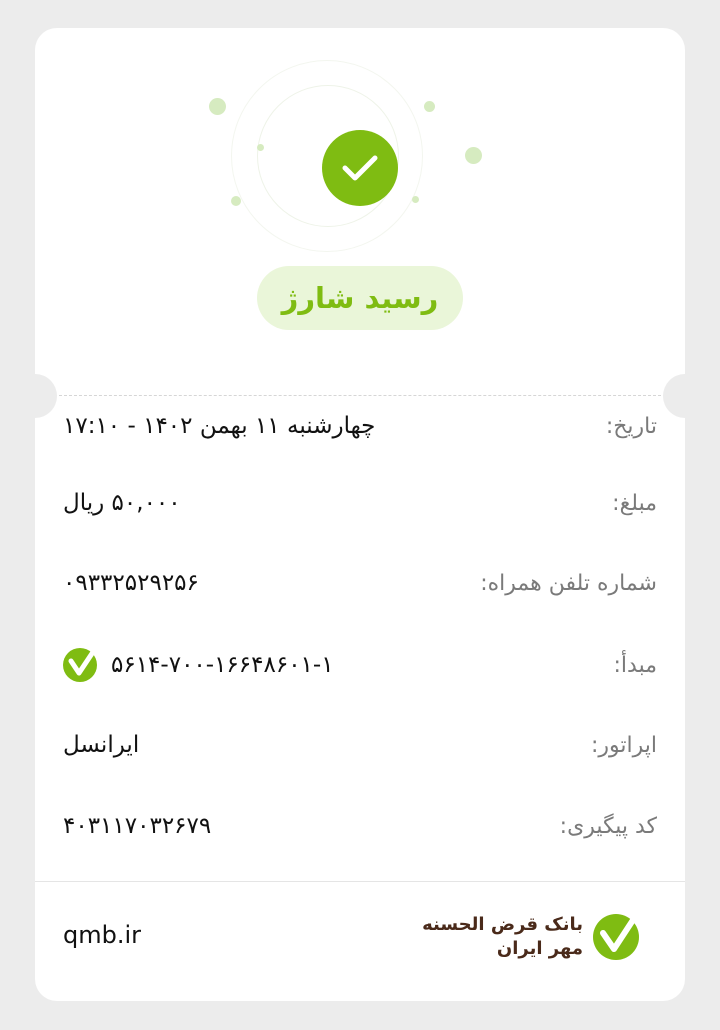  What do you see at coordinates (674, 396) in the screenshot?
I see `ticket-notch-right` at bounding box center [674, 396].